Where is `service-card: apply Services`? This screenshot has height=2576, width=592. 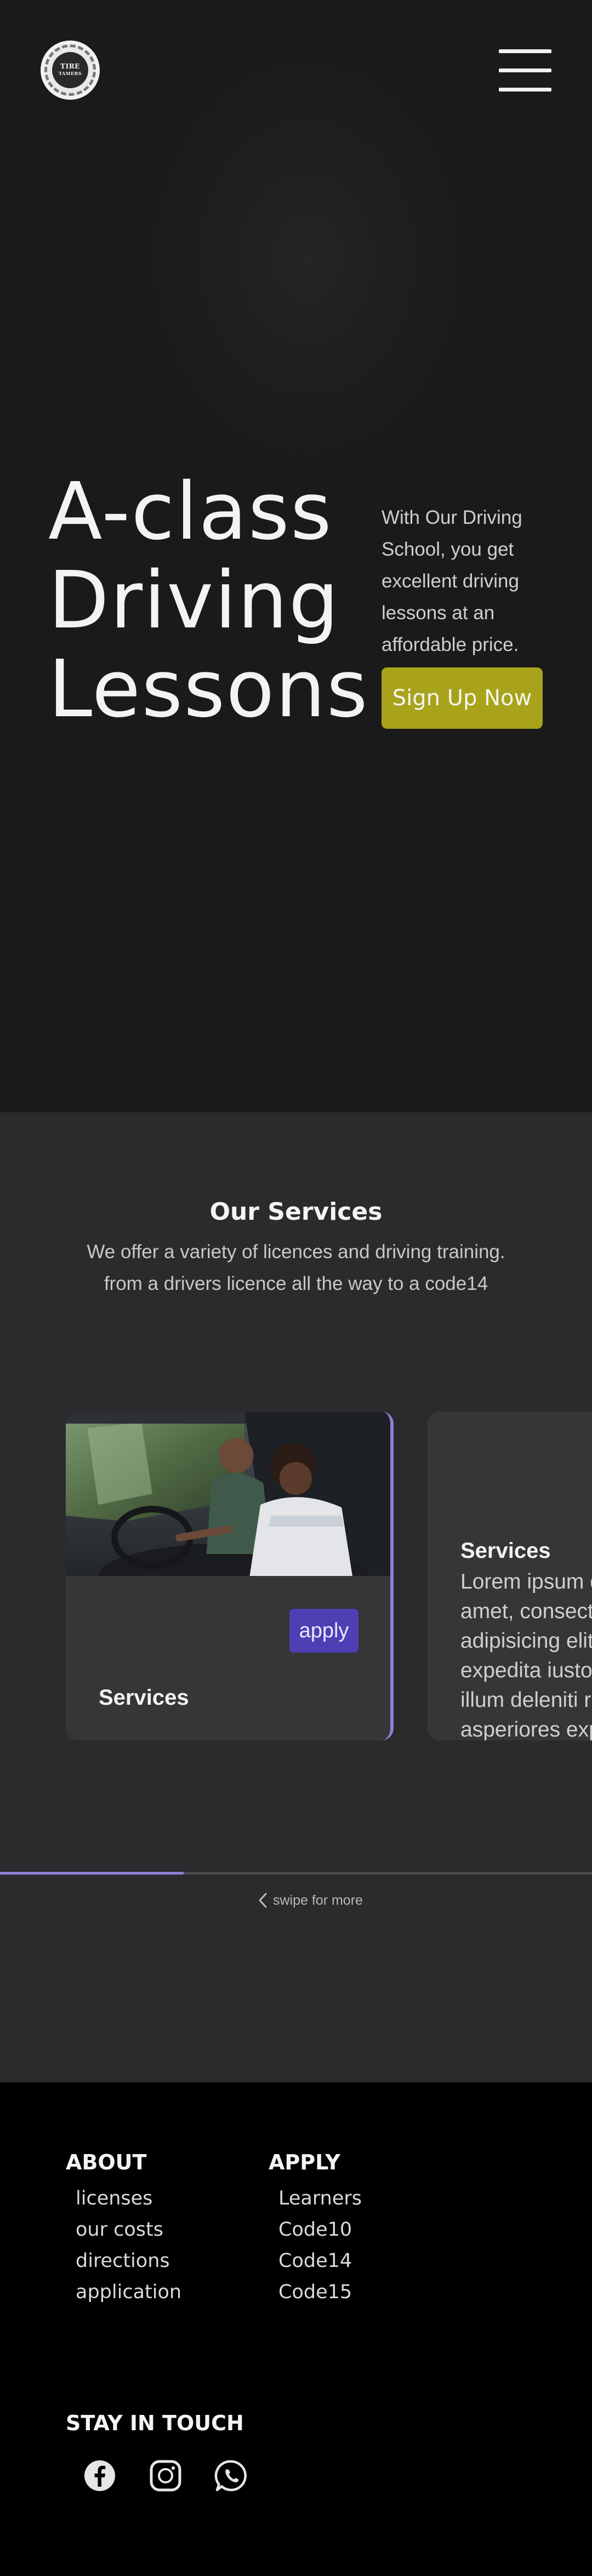 service-card: apply Services is located at coordinates (230, 1576).